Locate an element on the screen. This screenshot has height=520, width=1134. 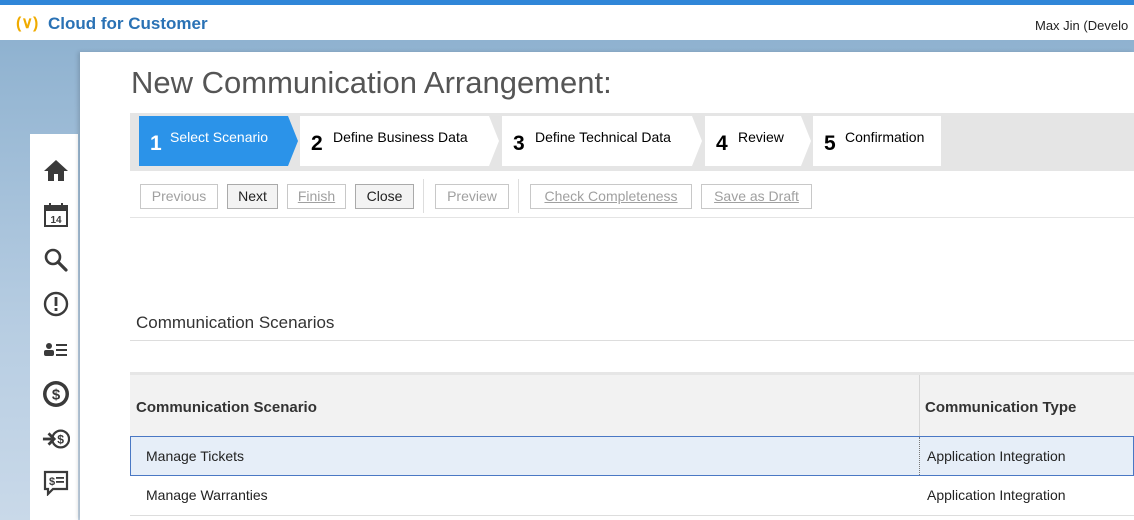
section-title: Communication Scenarios is located at coordinates (235, 322).